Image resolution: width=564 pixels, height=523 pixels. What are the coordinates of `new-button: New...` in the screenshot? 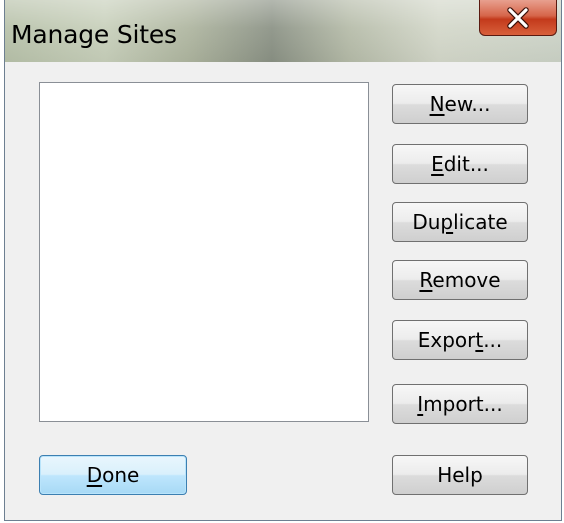 It's located at (460, 104).